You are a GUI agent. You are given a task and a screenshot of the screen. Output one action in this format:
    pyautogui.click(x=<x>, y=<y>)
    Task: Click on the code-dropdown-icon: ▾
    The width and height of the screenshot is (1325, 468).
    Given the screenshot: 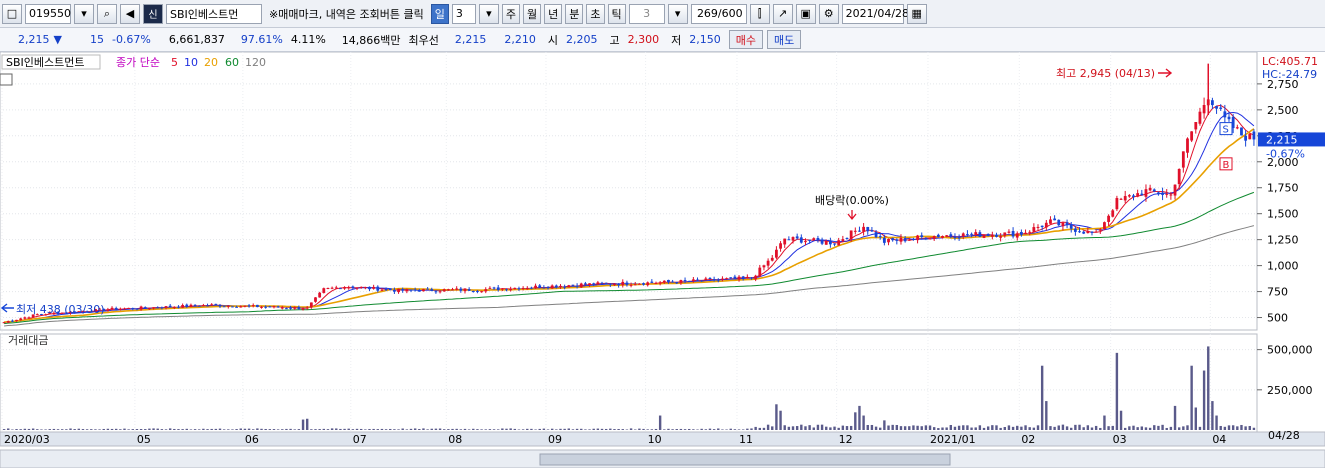 What is the action you would take?
    pyautogui.click(x=84, y=13)
    